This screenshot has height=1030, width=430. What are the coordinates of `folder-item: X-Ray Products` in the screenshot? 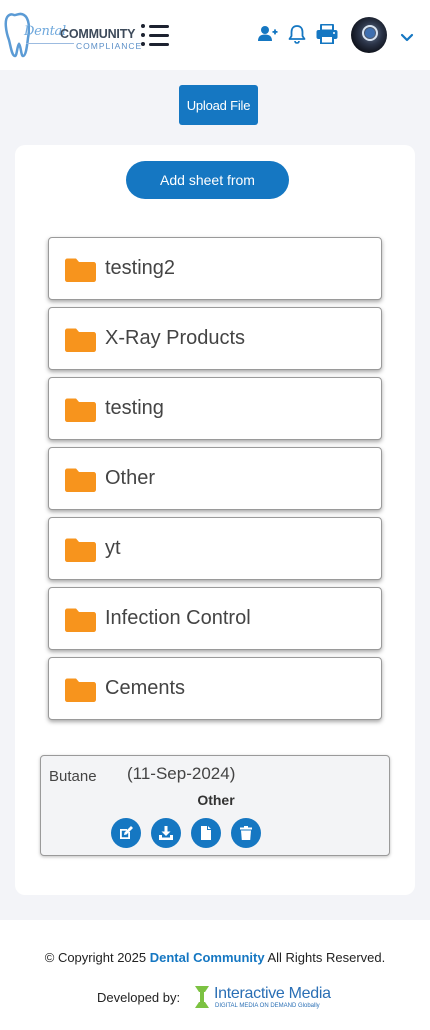 It's located at (215, 338).